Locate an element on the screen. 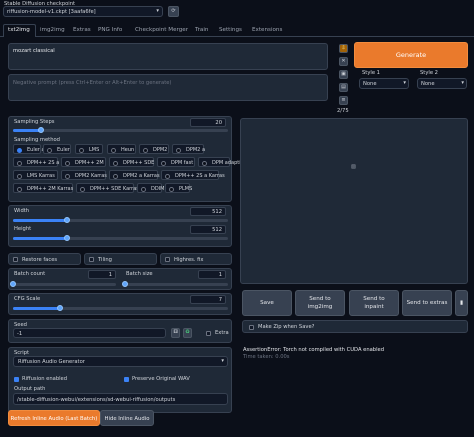 This screenshot has width=474, height=437. apply-style-icon: ≡ is located at coordinates (343, 100).